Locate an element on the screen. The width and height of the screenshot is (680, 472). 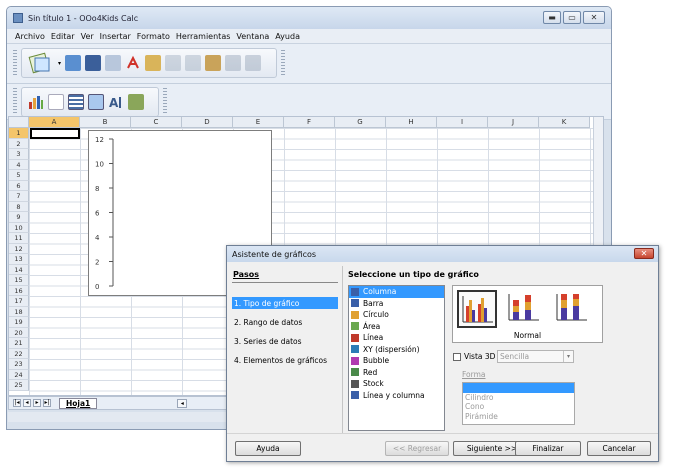
hscroll-left-button: ◂ is located at coordinates (182, 403).